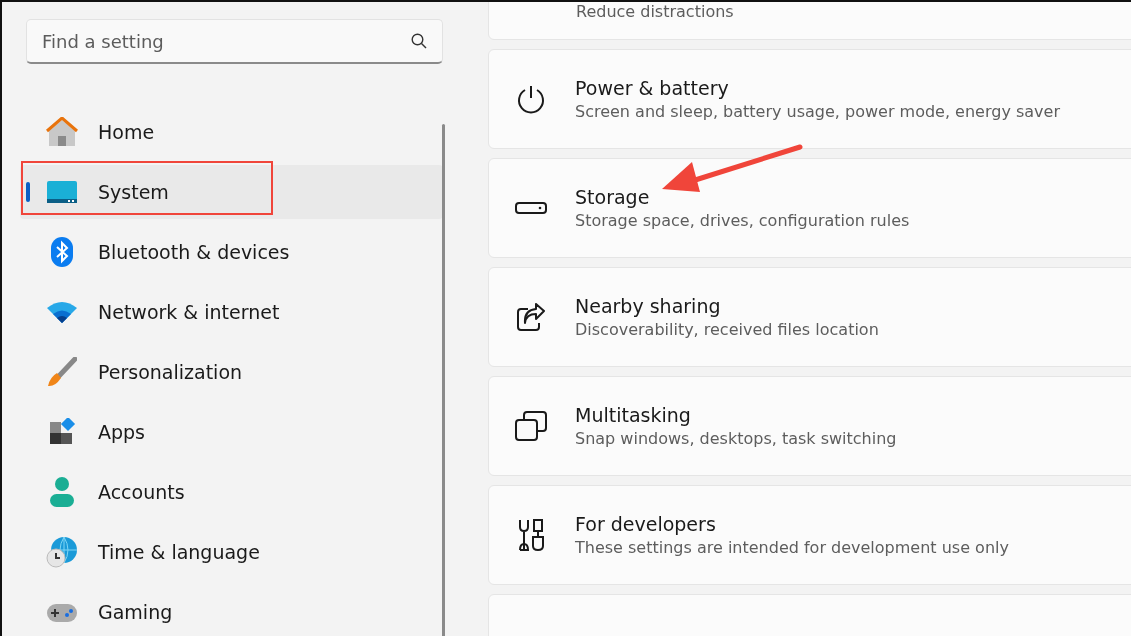  What do you see at coordinates (809, 317) in the screenshot?
I see `setting-card: Nearby sharing Discoverability, received files location` at bounding box center [809, 317].